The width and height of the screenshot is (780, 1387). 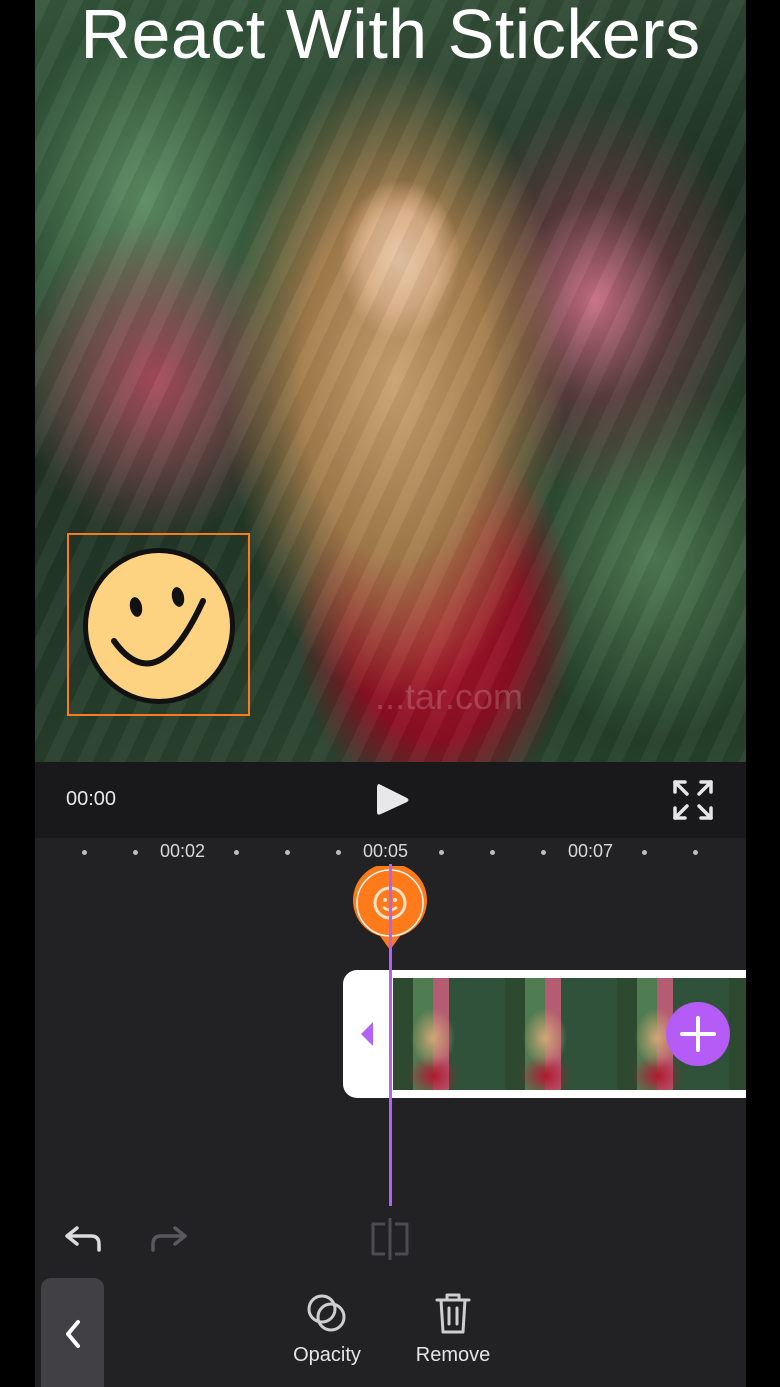 What do you see at coordinates (763, 693) in the screenshot?
I see `screen-border` at bounding box center [763, 693].